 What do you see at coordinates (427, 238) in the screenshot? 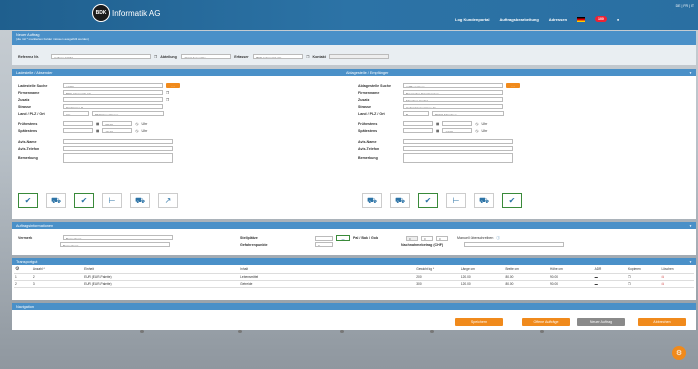
I see `pal-input-2: 0` at bounding box center [427, 238].